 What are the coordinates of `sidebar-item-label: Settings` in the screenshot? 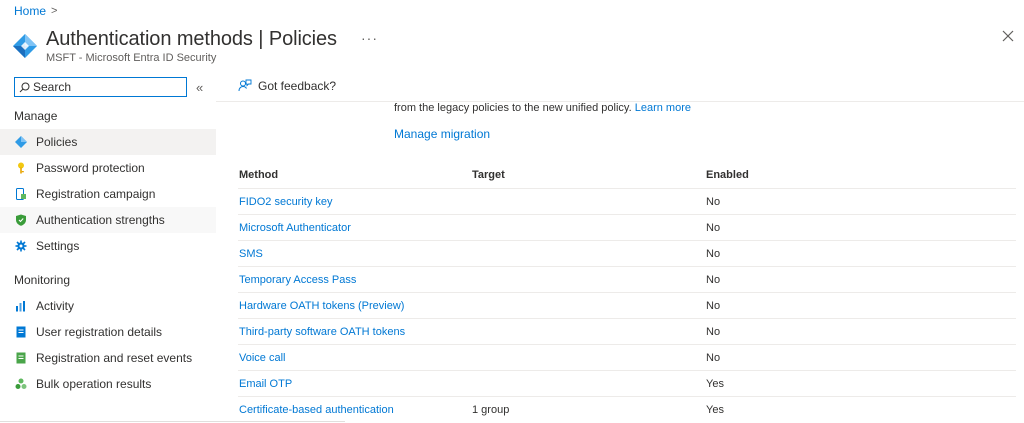 It's located at (58, 246).